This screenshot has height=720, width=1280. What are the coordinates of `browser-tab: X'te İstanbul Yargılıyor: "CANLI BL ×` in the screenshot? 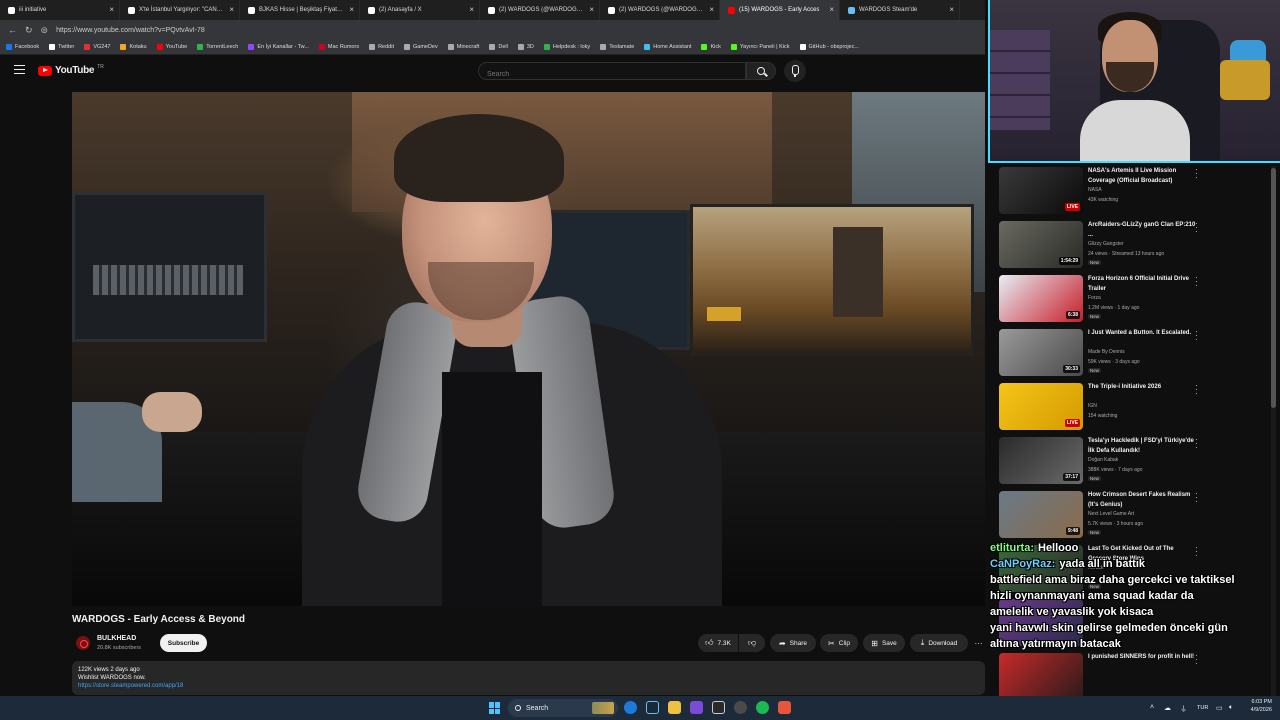 It's located at (180, 10).